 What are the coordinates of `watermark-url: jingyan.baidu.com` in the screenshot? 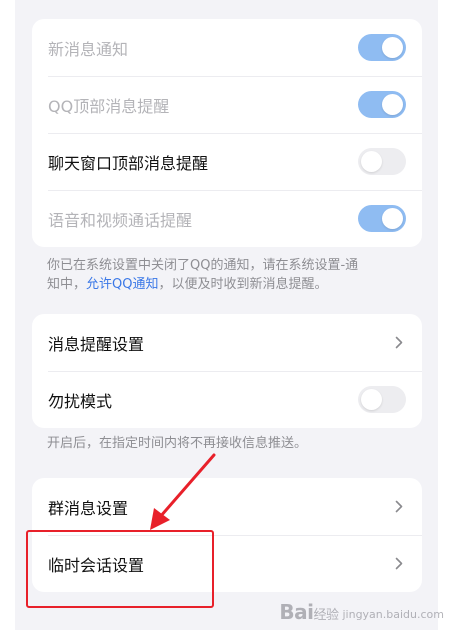 It's located at (393, 614).